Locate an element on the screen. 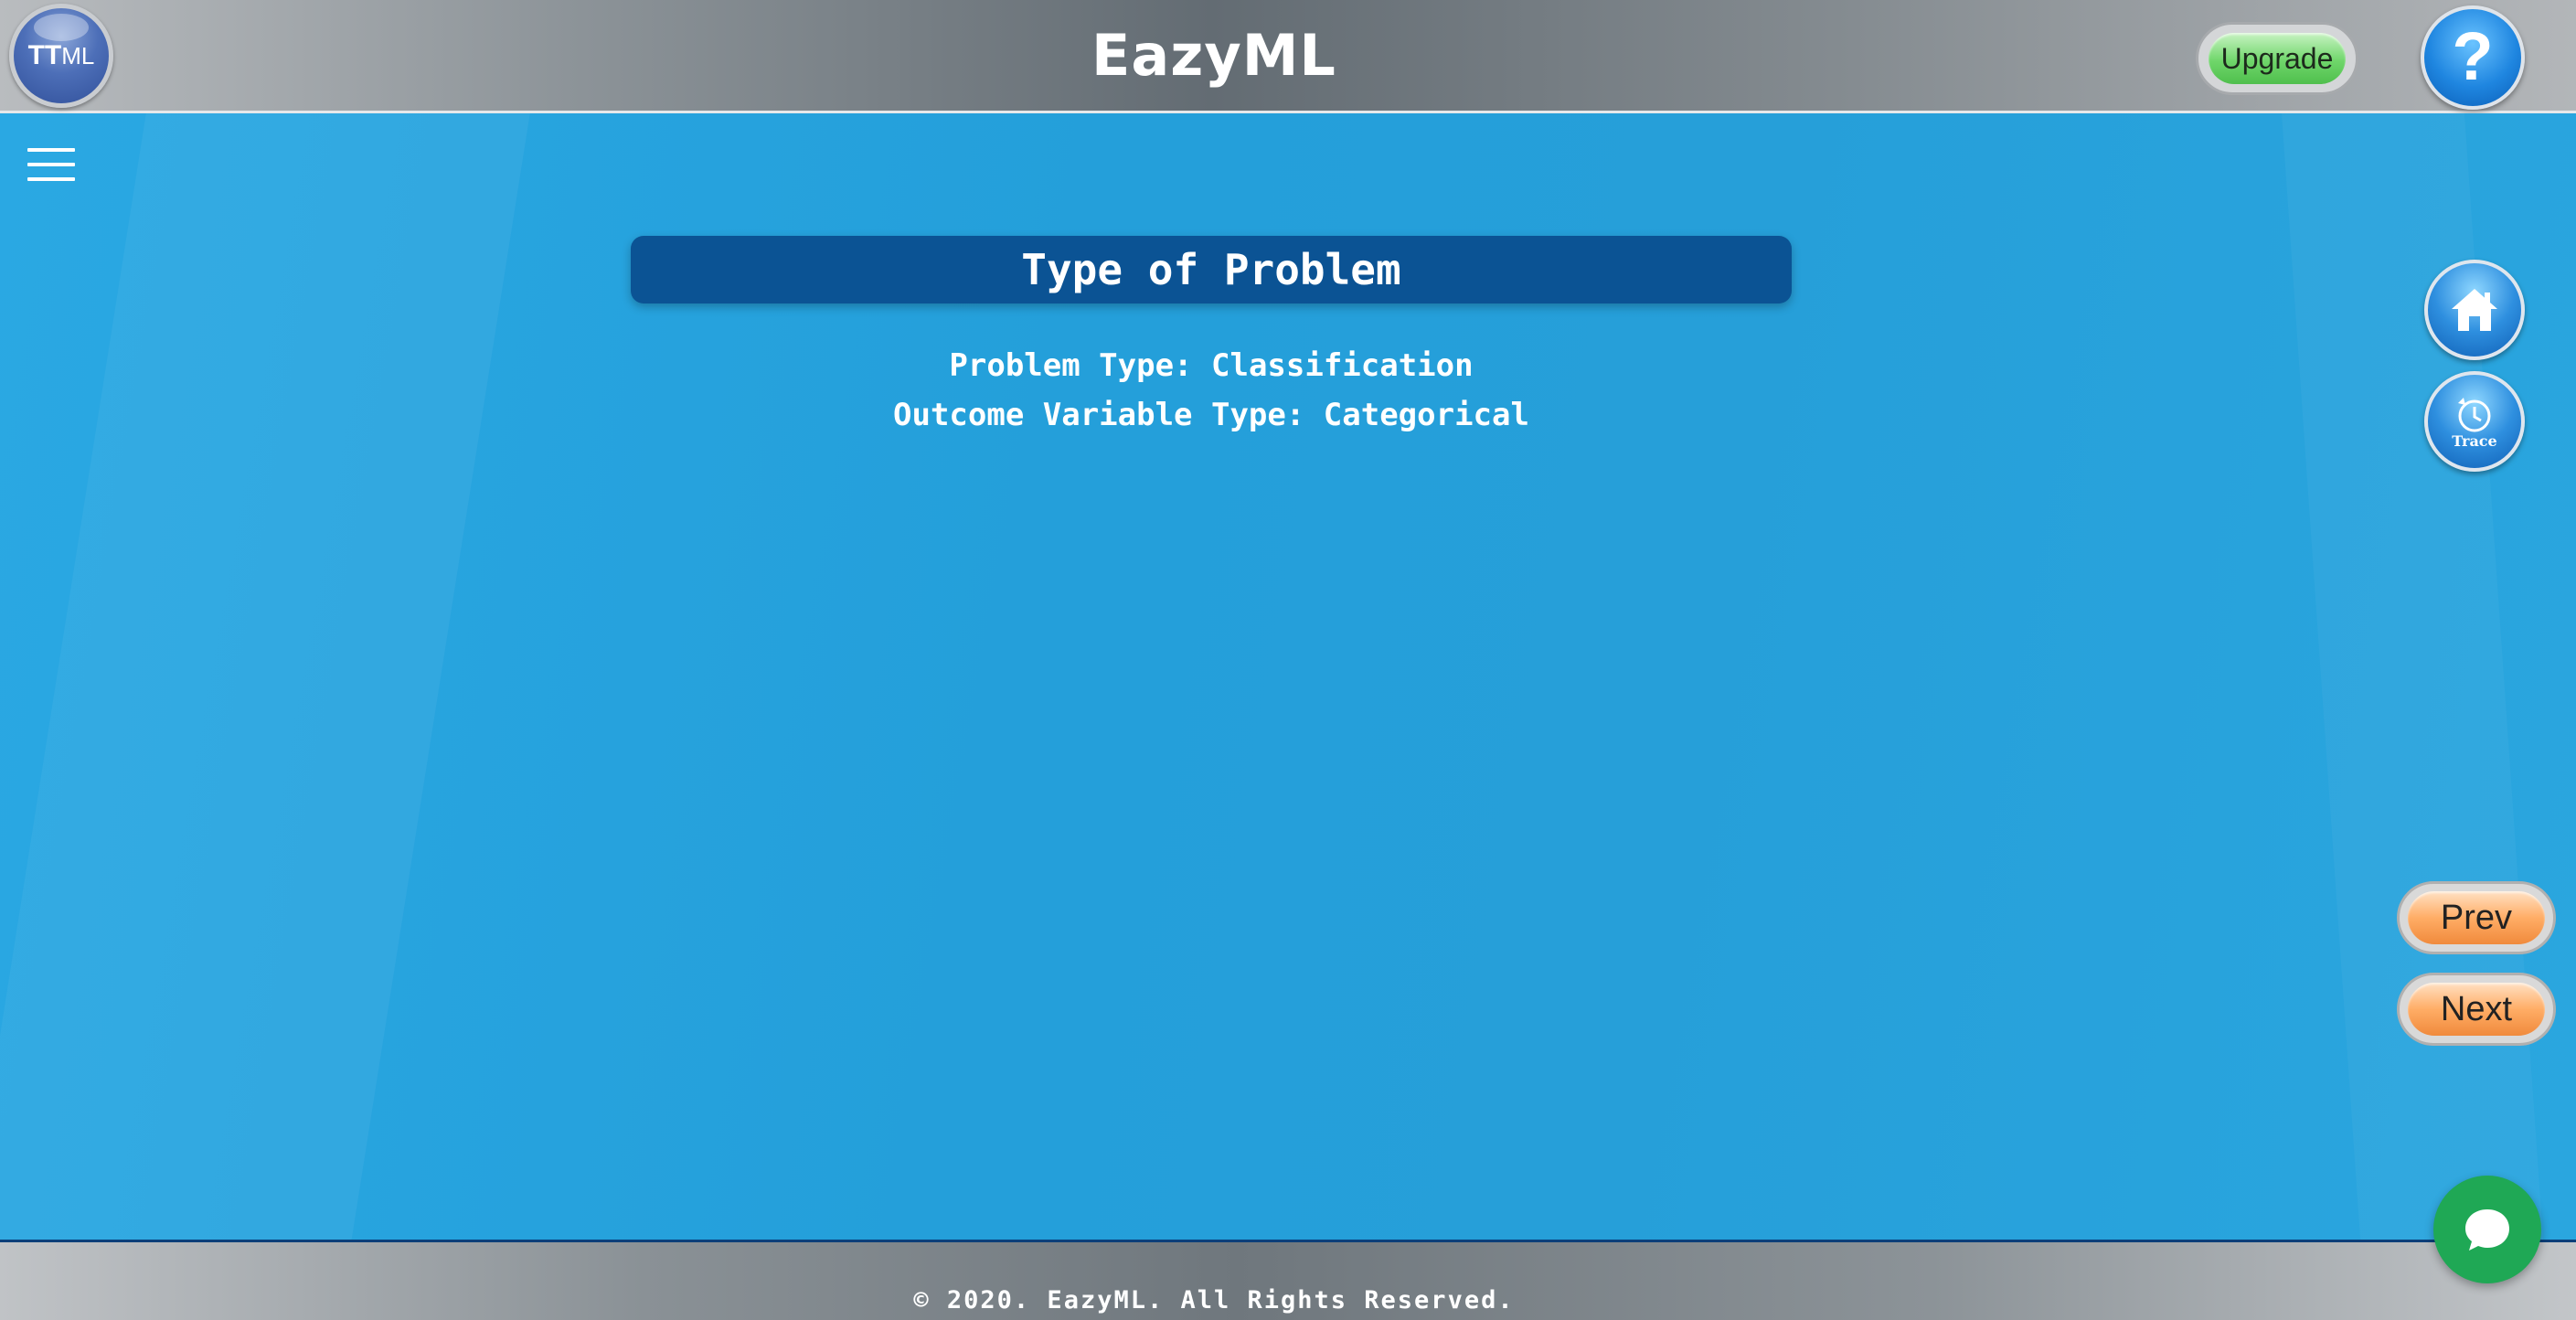 This screenshot has width=2576, height=1320. upgrade-button: Upgrade is located at coordinates (2277, 59).